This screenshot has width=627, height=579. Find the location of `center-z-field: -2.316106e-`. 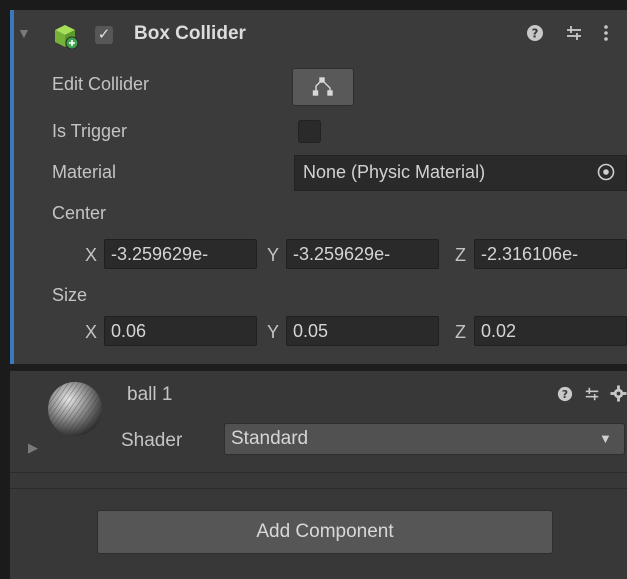

center-z-field: -2.316106e- is located at coordinates (550, 254).